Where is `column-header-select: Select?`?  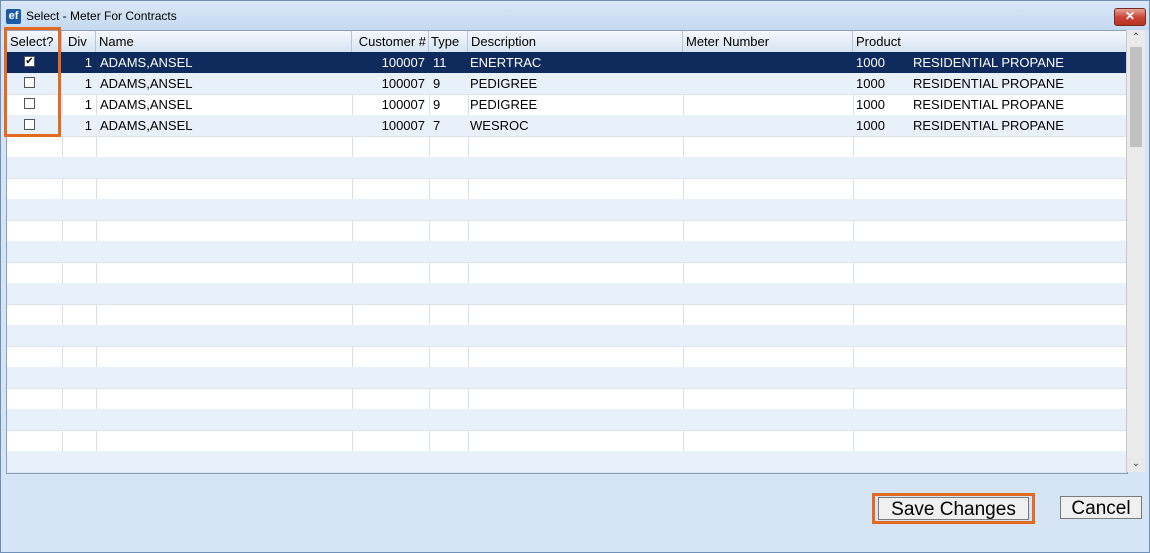
column-header-select: Select? is located at coordinates (34, 41).